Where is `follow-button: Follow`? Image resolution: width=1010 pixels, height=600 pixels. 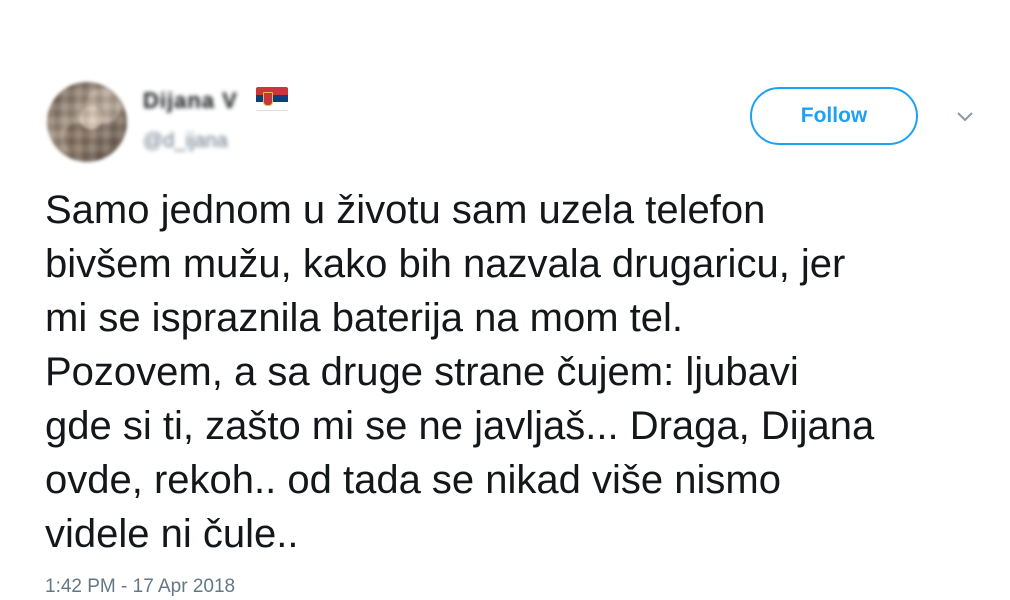
follow-button: Follow is located at coordinates (834, 116).